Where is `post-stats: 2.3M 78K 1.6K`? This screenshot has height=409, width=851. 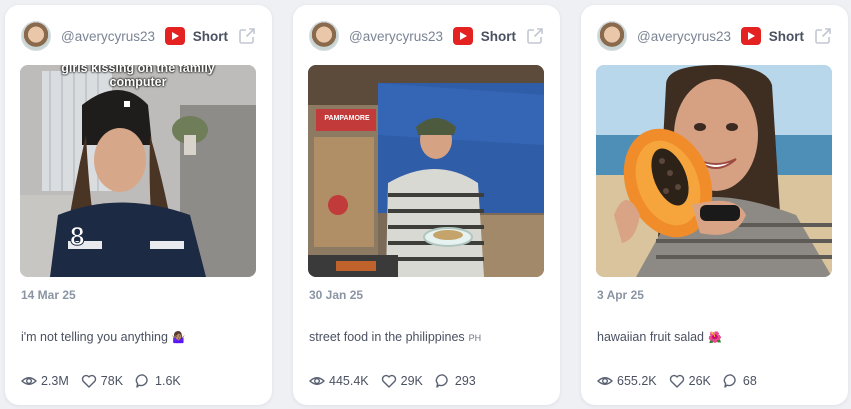
post-stats: 2.3M 78K 1.6K is located at coordinates (107, 381).